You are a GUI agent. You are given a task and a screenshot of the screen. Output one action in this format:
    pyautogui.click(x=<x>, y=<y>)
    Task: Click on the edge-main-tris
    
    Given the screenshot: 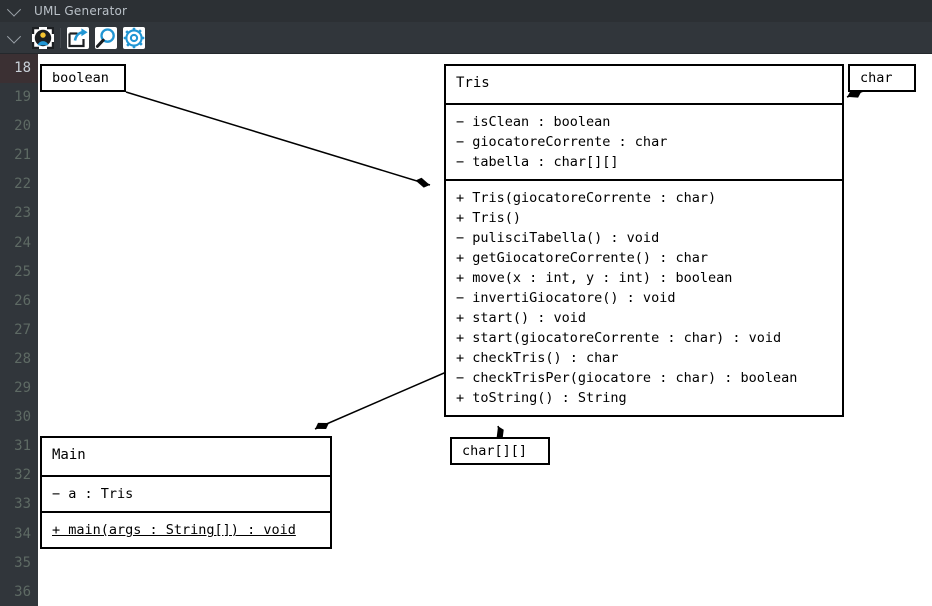 What is the action you would take?
    pyautogui.click(x=383, y=399)
    